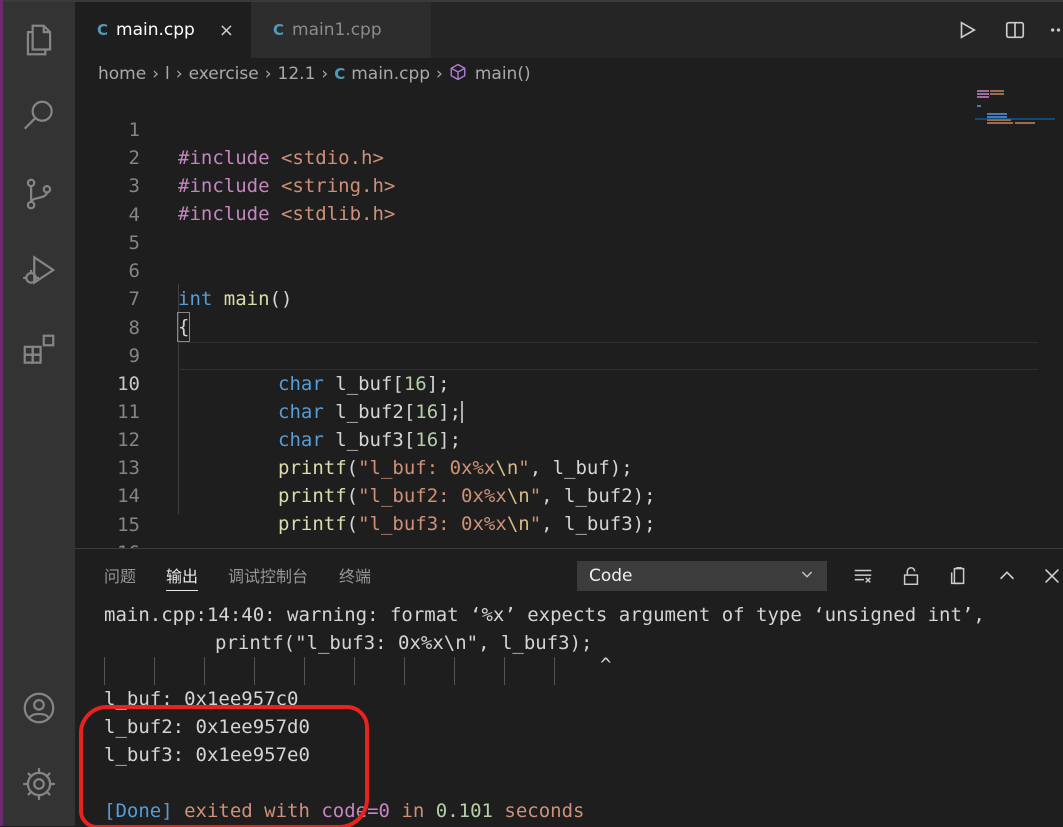 The image size is (1063, 827). Describe the element at coordinates (1015, 118) in the screenshot. I see `minimap` at that location.